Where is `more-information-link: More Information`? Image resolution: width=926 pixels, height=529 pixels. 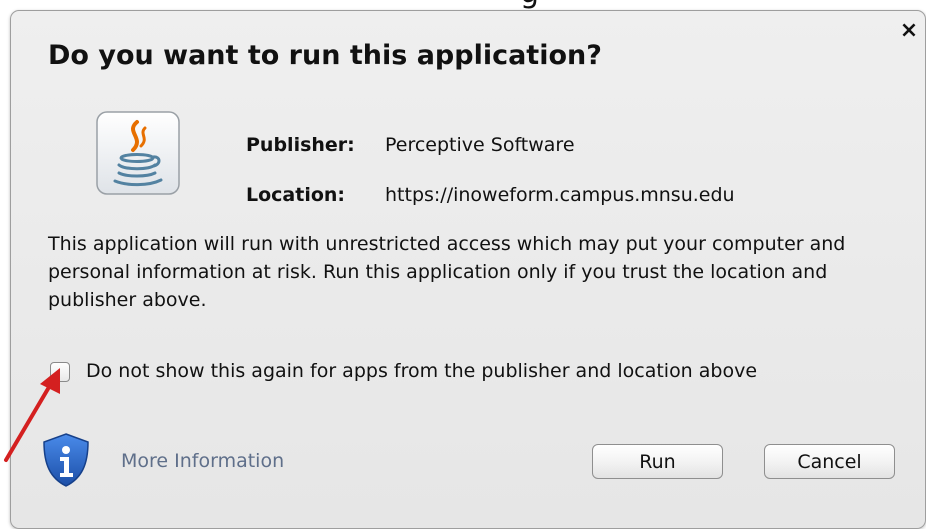
more-information-link: More Information is located at coordinates (202, 461).